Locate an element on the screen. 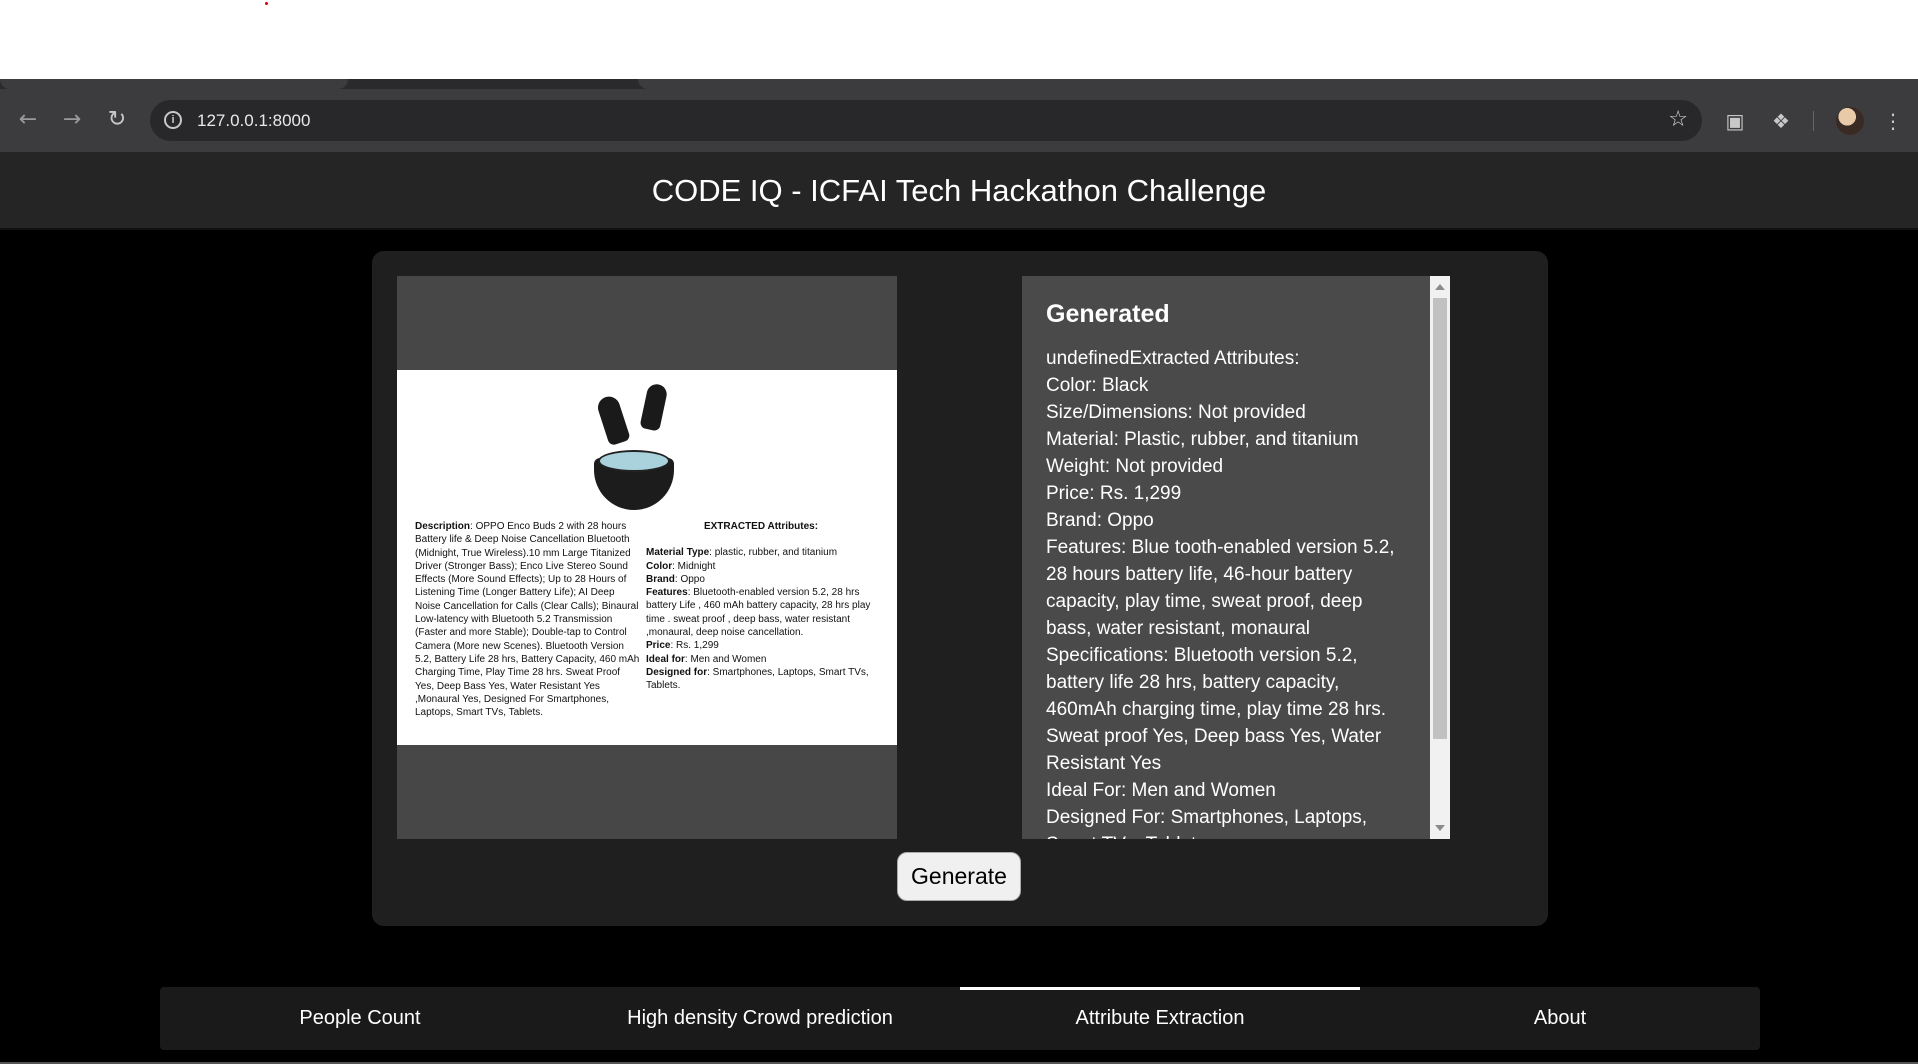 Image resolution: width=1918 pixels, height=1064 pixels. nav-item-about: About is located at coordinates (1560, 1018).